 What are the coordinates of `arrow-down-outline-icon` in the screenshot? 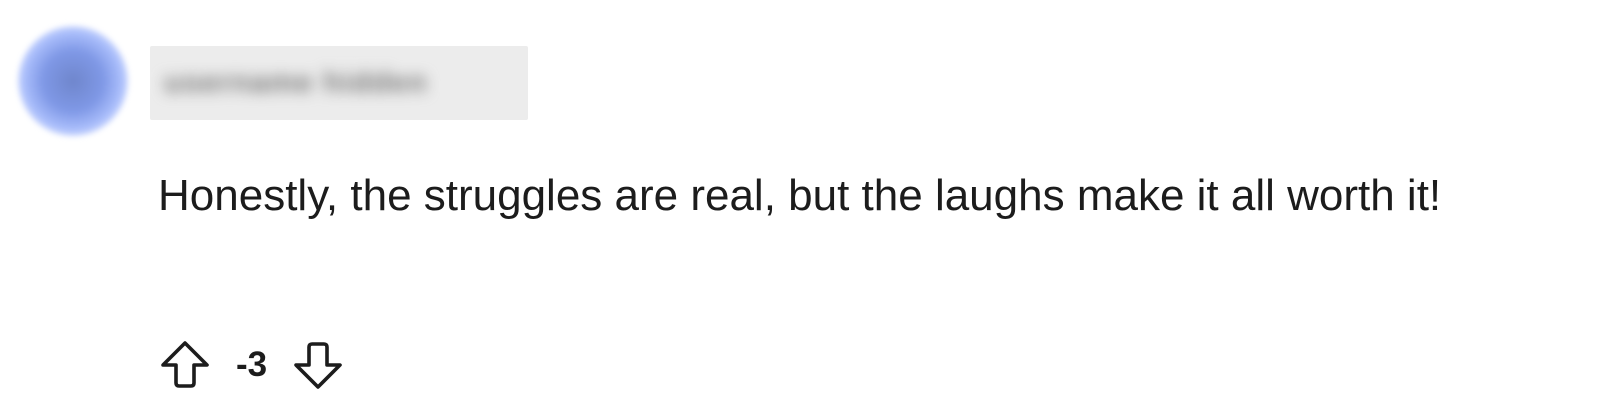 It's located at (318, 365).